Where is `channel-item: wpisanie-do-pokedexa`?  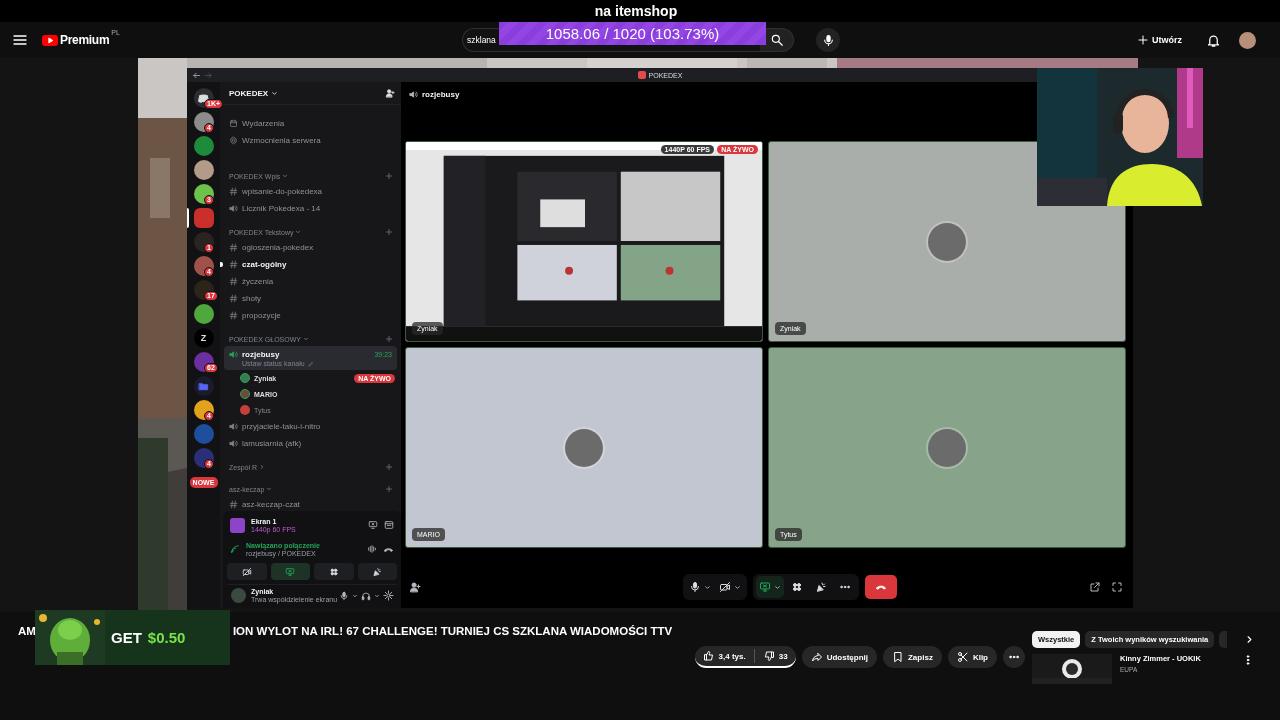 channel-item: wpisanie-do-pokedexa is located at coordinates (310, 191).